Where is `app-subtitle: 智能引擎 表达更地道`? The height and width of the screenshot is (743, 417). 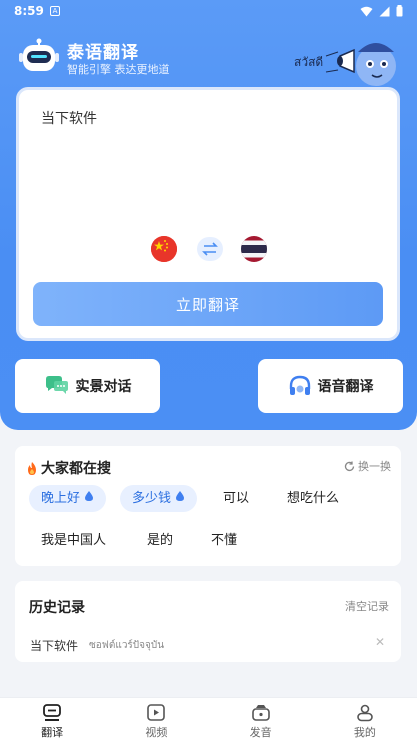
app-subtitle: 智能引擎 表达更地道 is located at coordinates (118, 69).